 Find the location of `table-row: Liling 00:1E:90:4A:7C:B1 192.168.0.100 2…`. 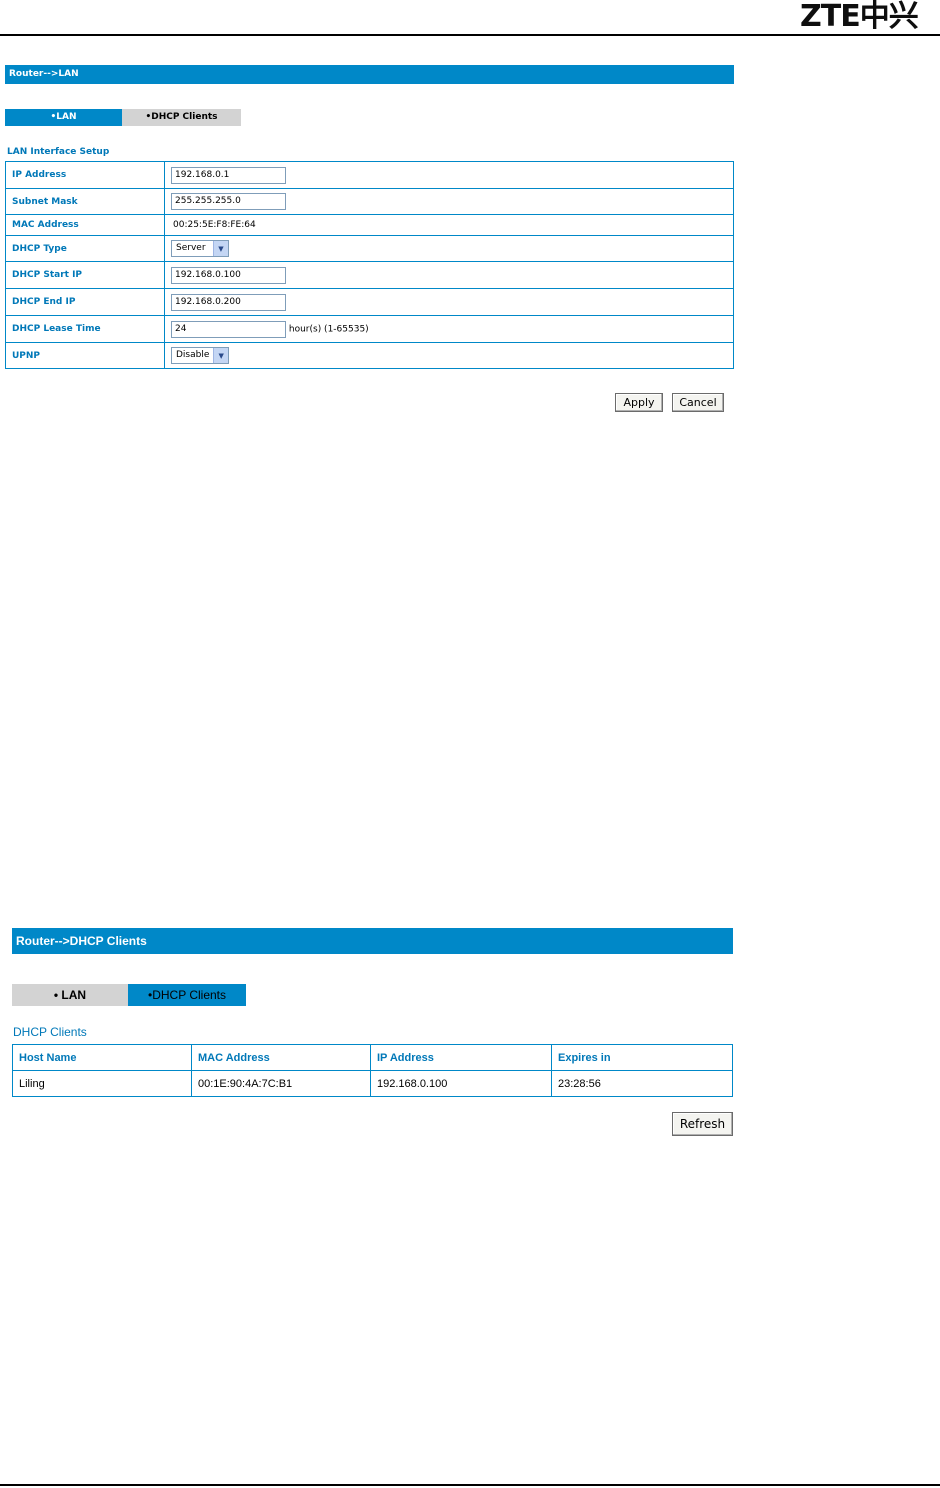

table-row: Liling 00:1E:90:4A:7C:B1 192.168.0.100 2… is located at coordinates (372, 1083).